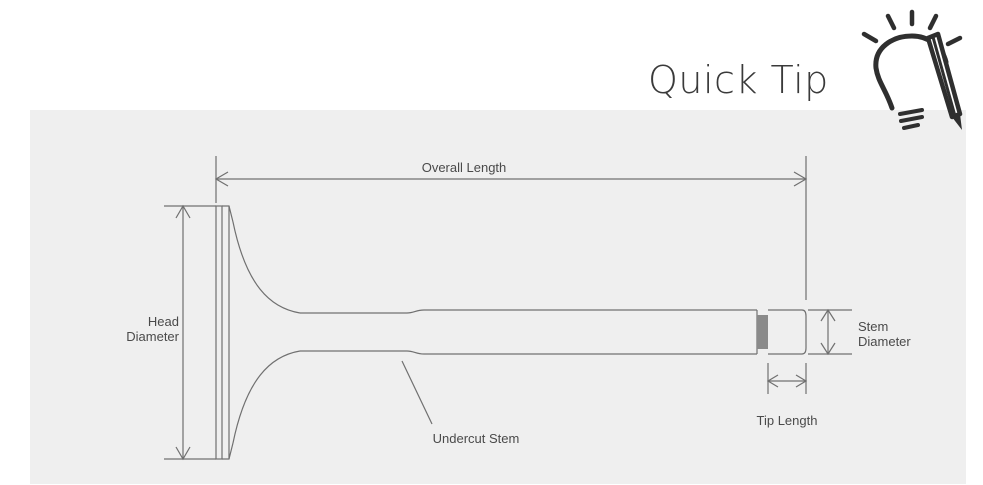 The height and width of the screenshot is (485, 983). I want to click on valve-head-seat-top, so click(228, 214).